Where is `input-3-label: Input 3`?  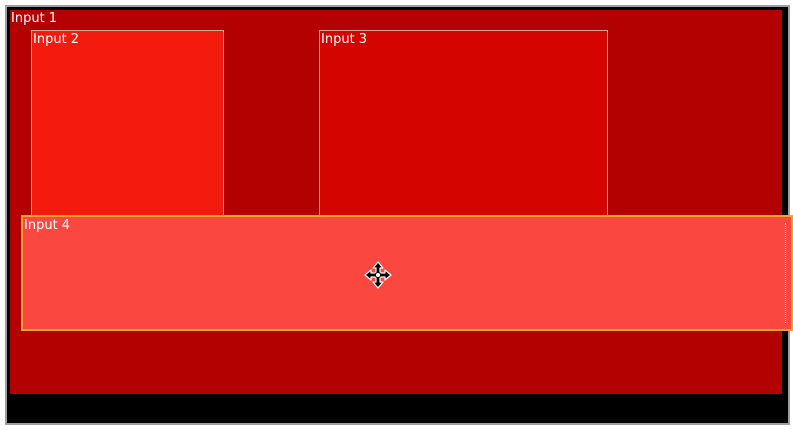
input-3-label: Input 3 is located at coordinates (344, 39).